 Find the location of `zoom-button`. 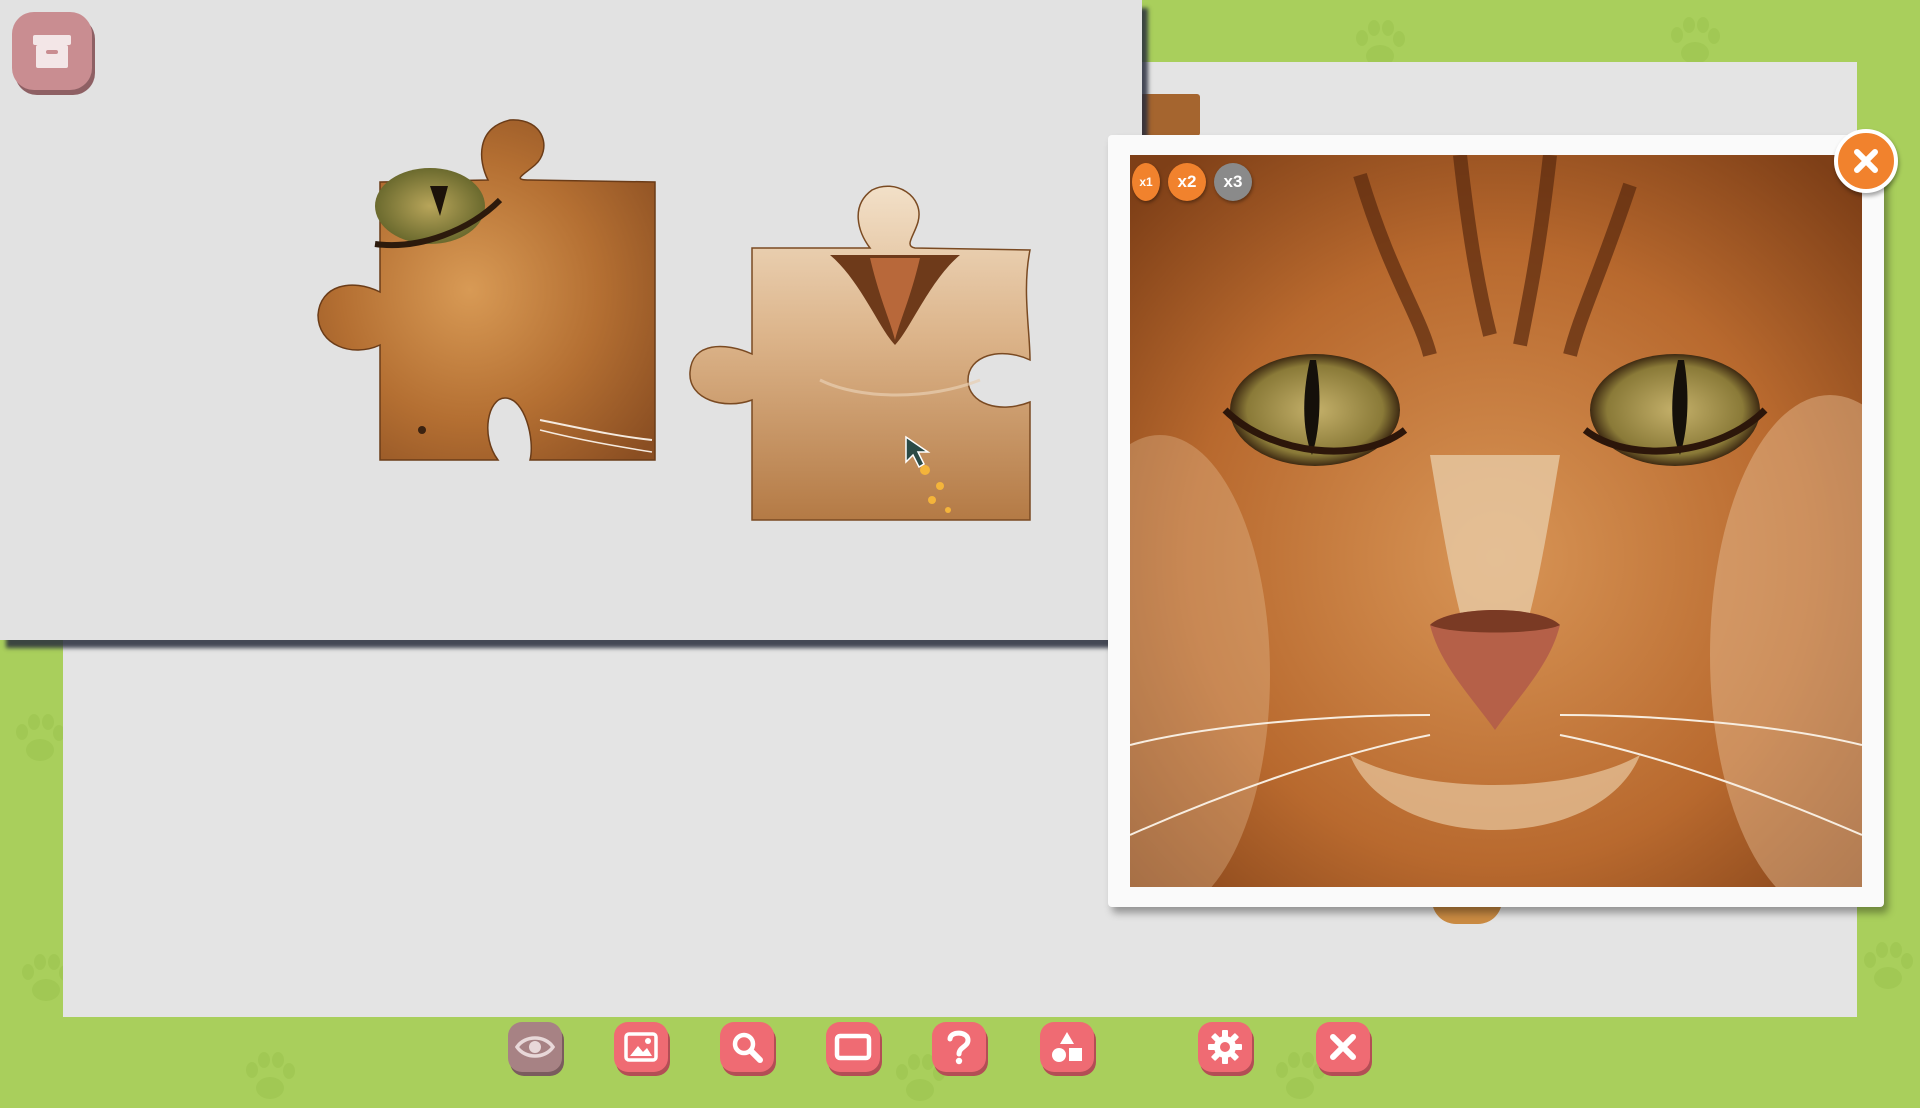

zoom-button is located at coordinates (747, 1047).